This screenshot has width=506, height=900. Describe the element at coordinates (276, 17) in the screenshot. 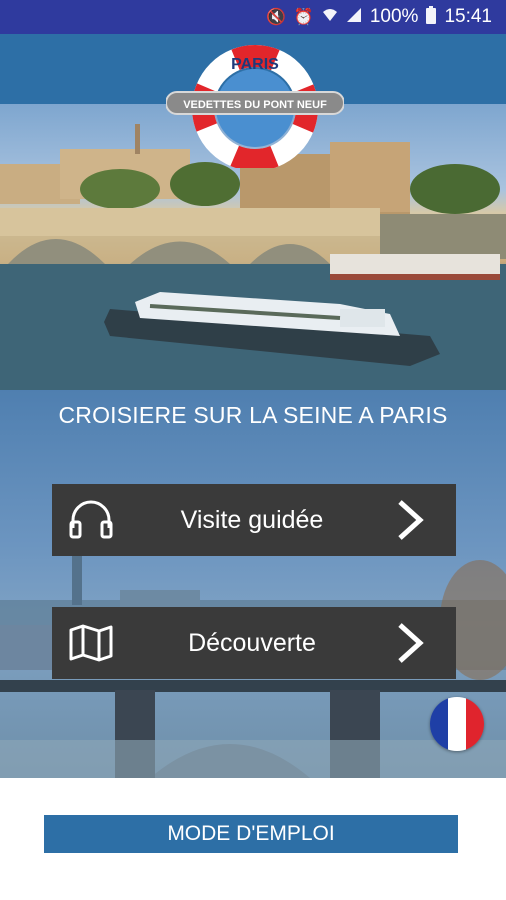

I see `mute-icon: 🔇` at that location.